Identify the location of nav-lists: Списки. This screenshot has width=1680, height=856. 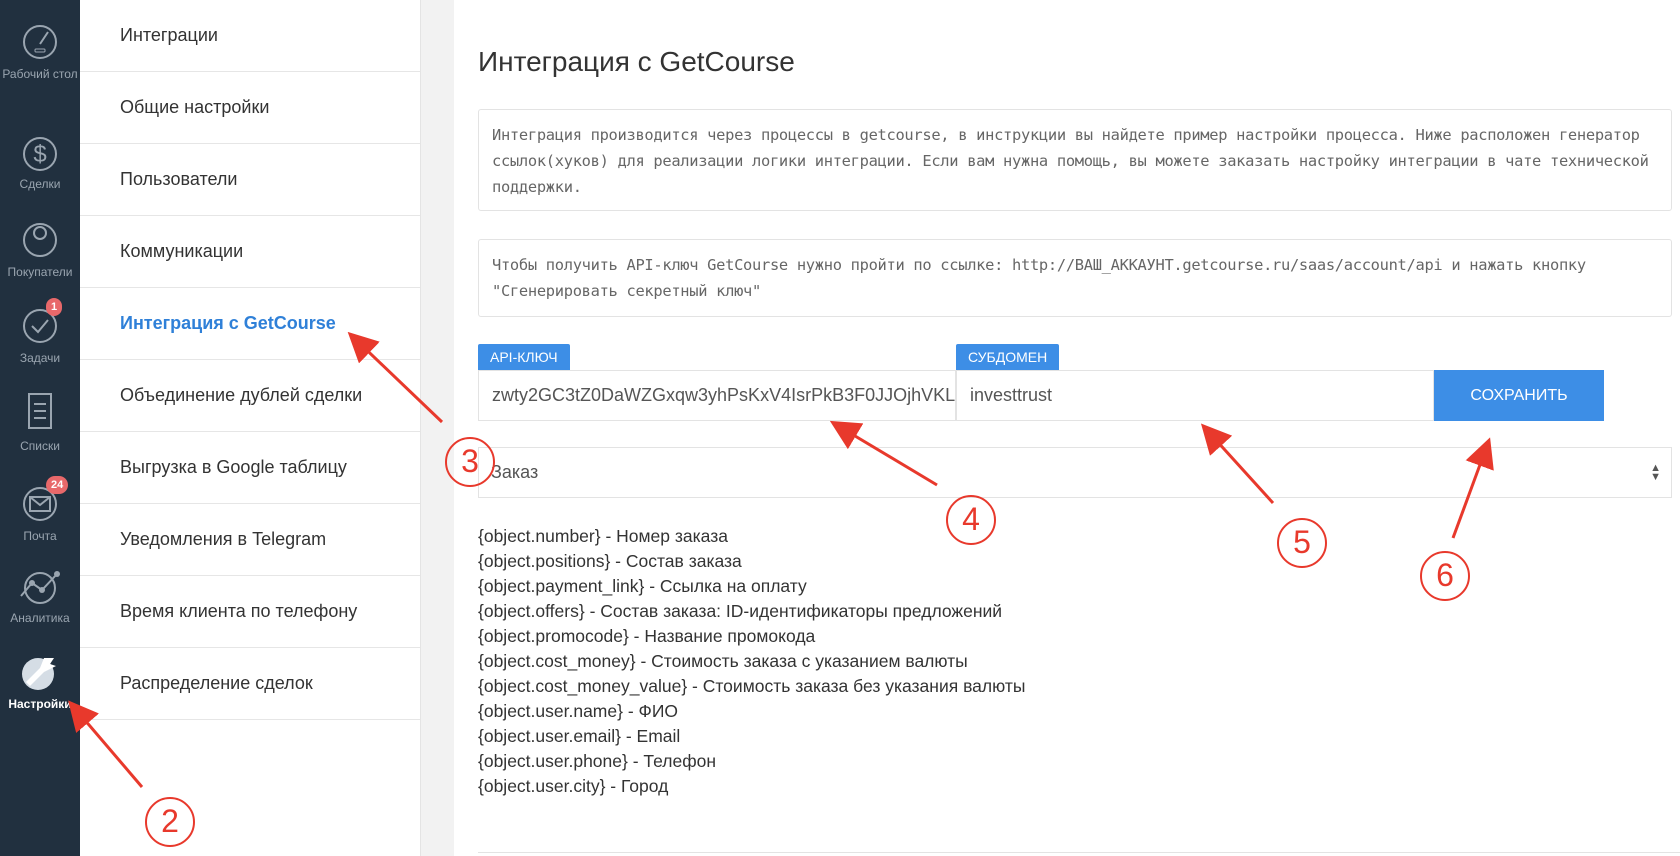
(40, 422).